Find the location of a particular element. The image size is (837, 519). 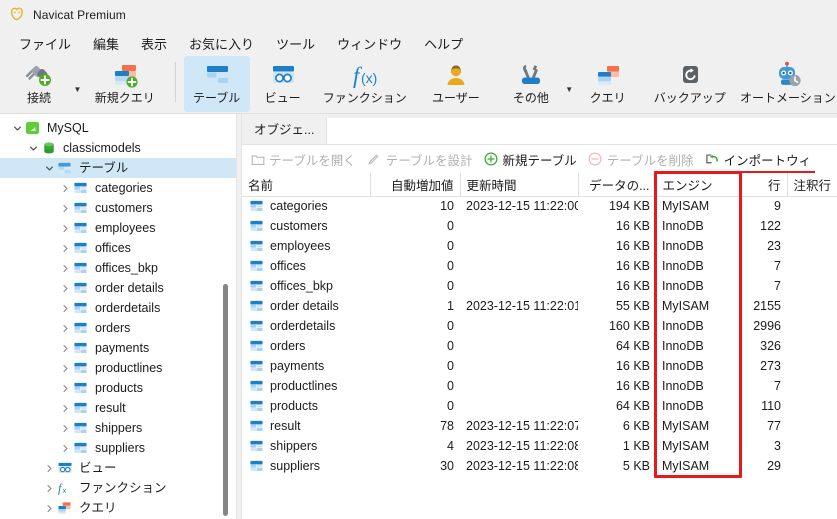

column-auto-increment: 自動増加値 is located at coordinates (415, 185).